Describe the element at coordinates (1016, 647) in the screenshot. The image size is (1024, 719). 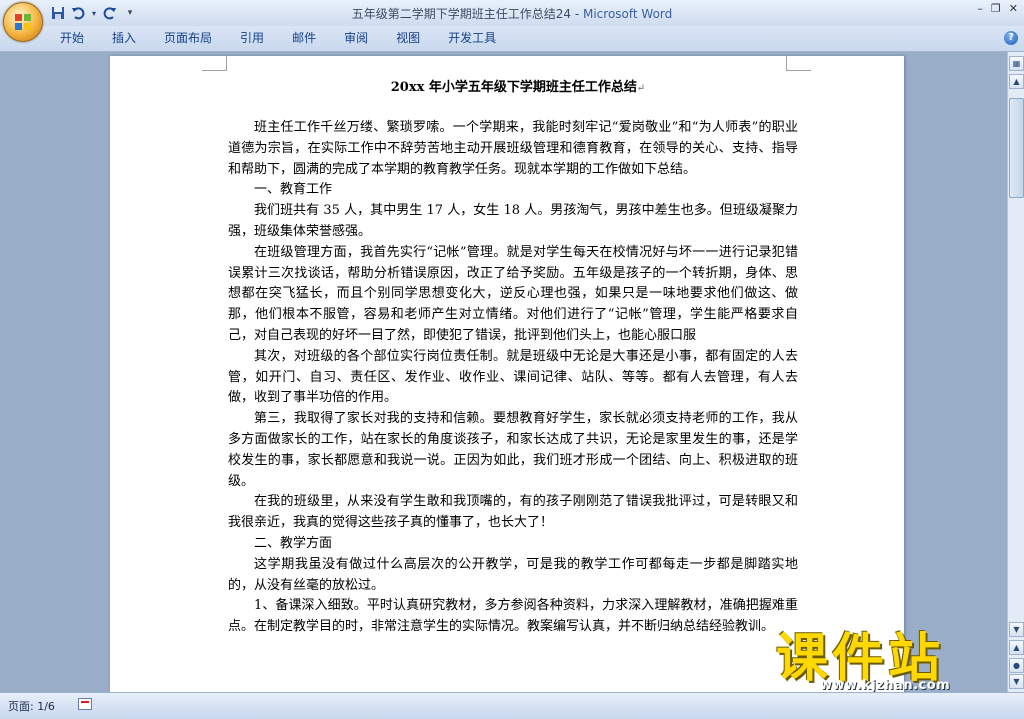
I see `previous-page-button: ▲` at that location.